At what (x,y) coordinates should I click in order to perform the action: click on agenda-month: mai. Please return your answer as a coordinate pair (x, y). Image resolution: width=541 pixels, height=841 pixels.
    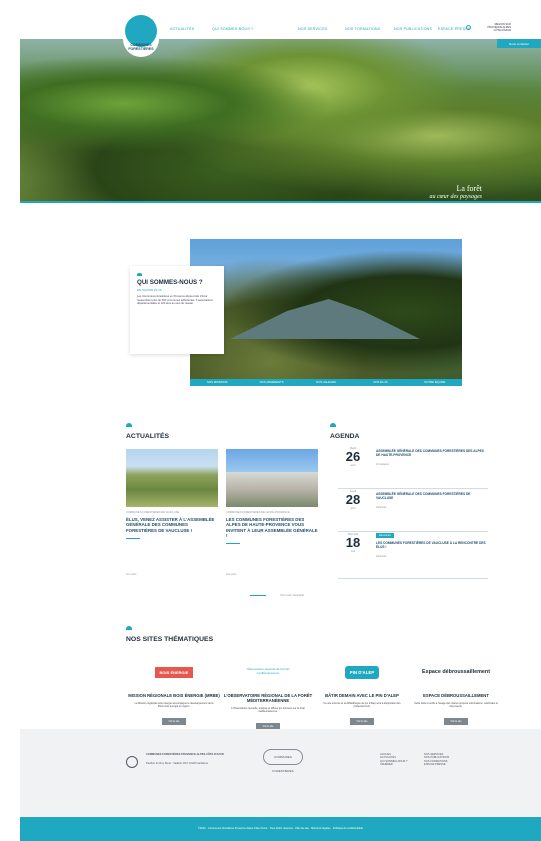
    Looking at the image, I should click on (353, 551).